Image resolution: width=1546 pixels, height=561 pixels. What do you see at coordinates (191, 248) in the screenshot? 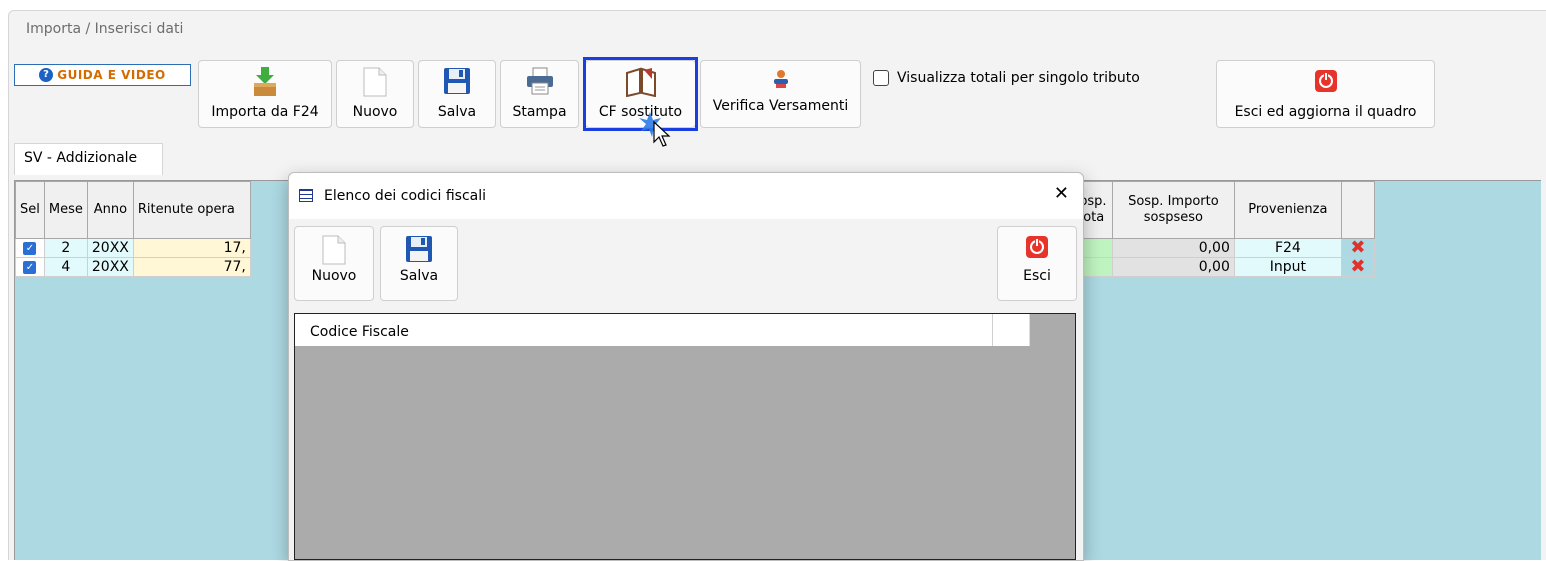
I see `cell-ritenute: 17,` at bounding box center [191, 248].